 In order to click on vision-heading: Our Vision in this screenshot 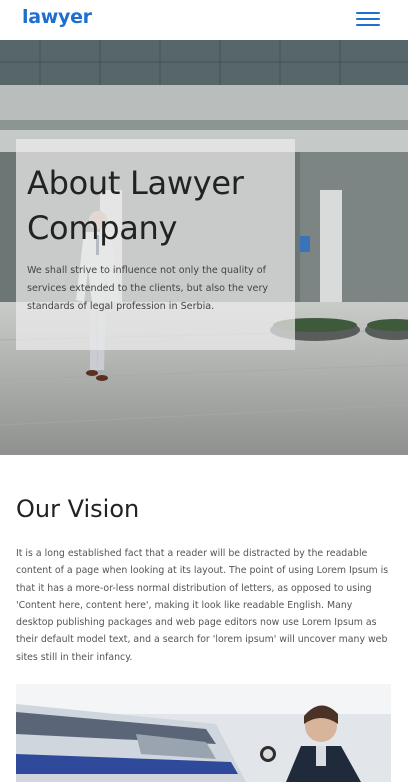, I will do `click(78, 509)`.